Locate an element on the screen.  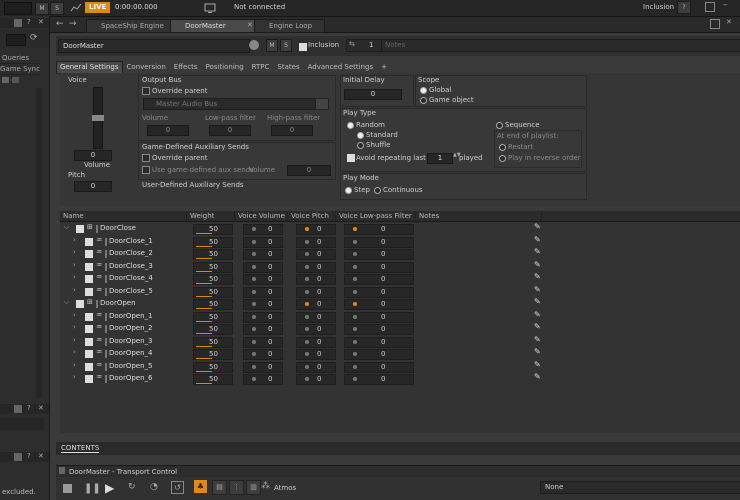
table-row: › ♒ DoorOpen_3 50 0 0 0 ✎ is located at coordinates (332, 341).